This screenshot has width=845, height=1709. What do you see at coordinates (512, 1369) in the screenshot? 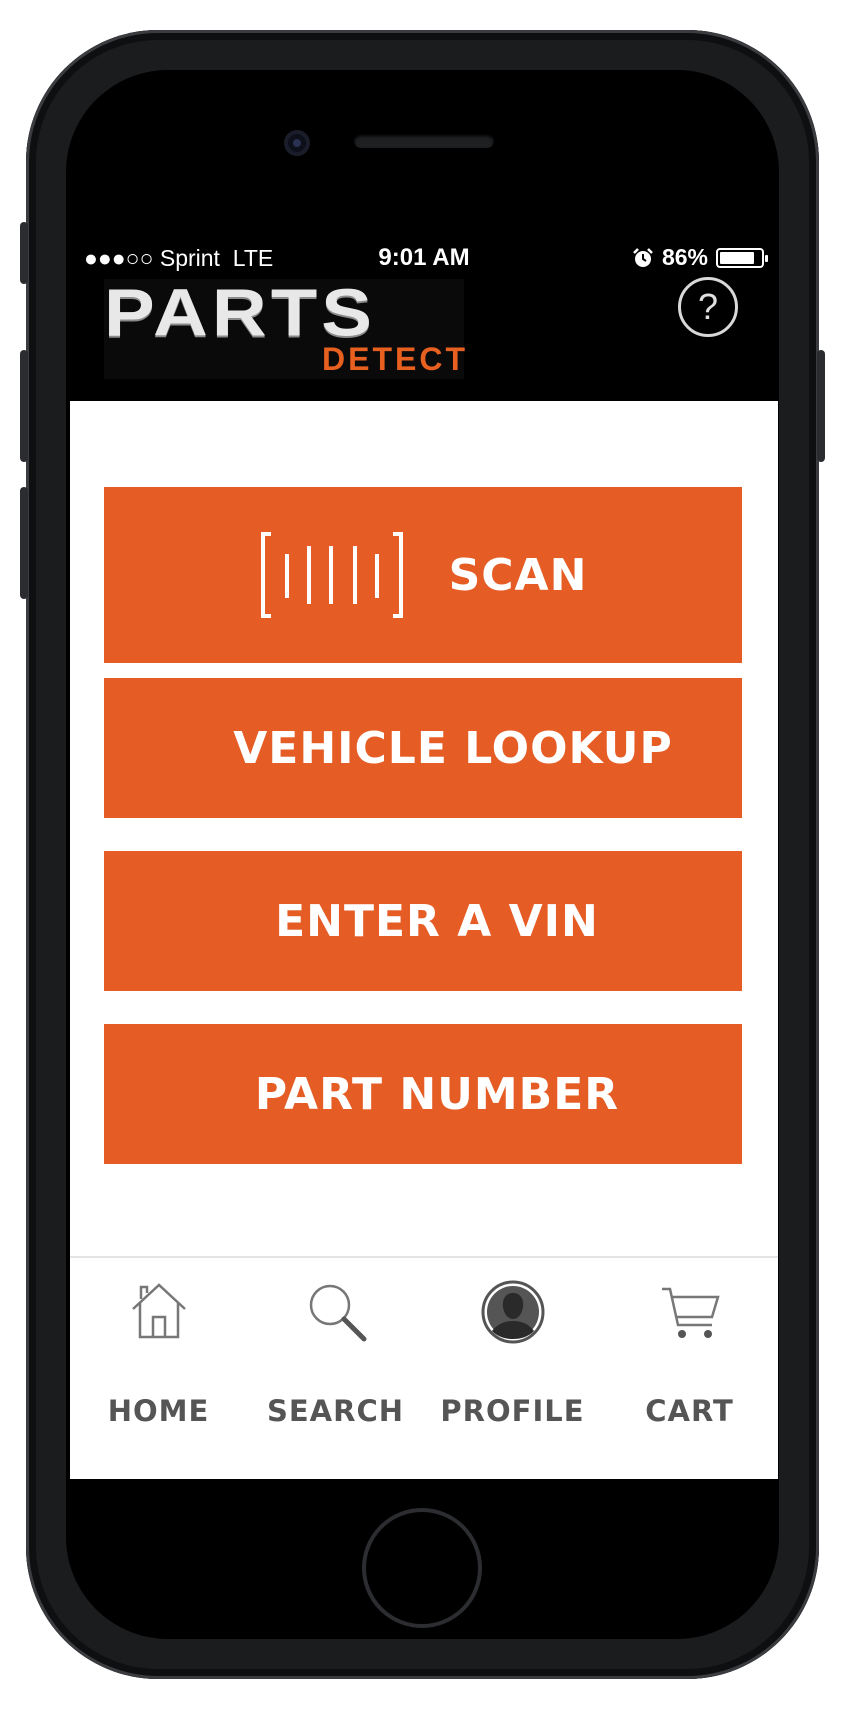
I see `tab-profile: PROFILE` at bounding box center [512, 1369].